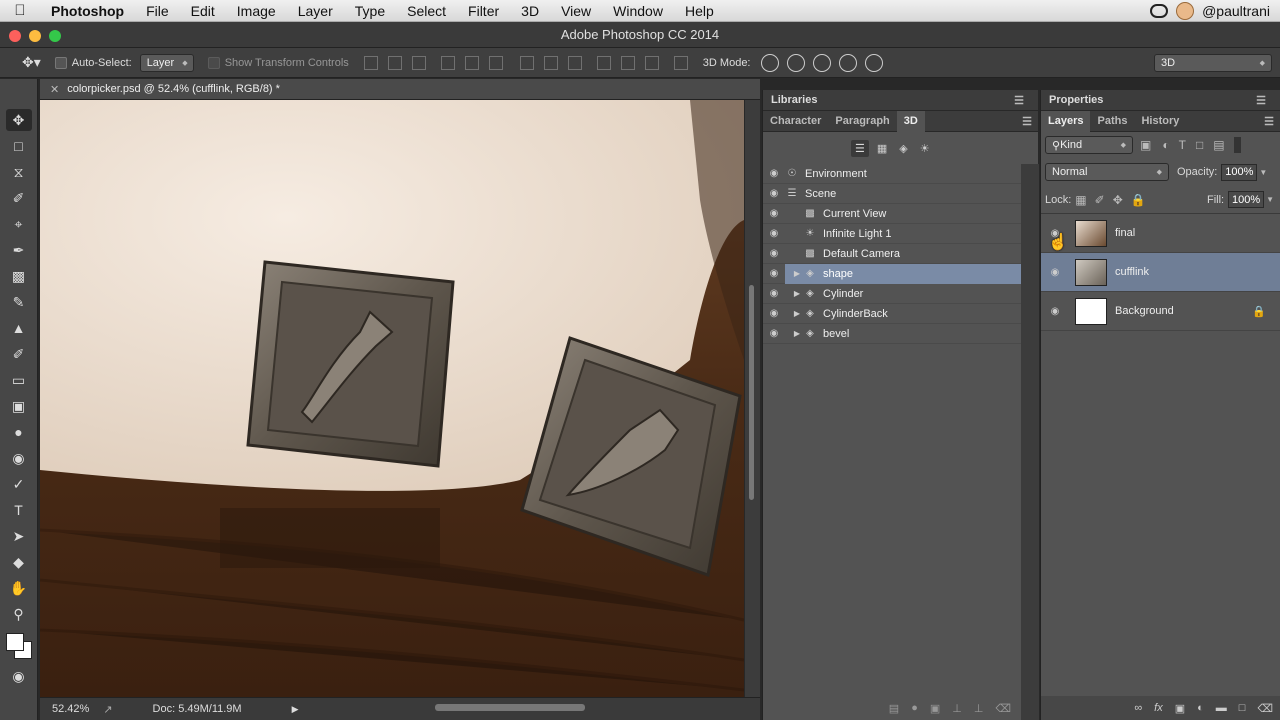 The width and height of the screenshot is (1280, 720). I want to click on tab-3d: 3D, so click(910, 121).